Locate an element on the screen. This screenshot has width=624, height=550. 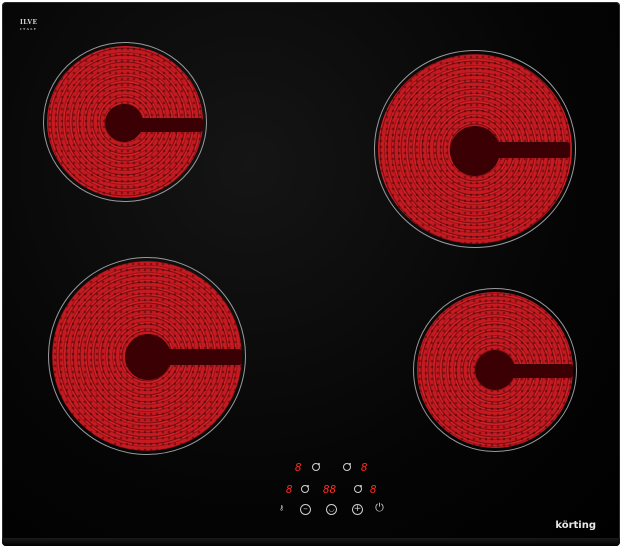
brand-logo: ILVE ITALY is located at coordinates (29, 25).